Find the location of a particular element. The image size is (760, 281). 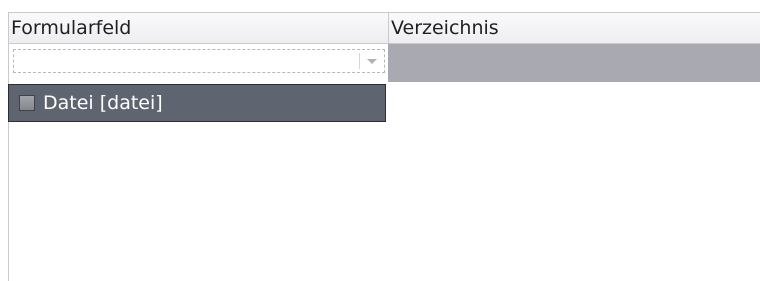

list-item-label: Datei [datei] is located at coordinates (103, 103).